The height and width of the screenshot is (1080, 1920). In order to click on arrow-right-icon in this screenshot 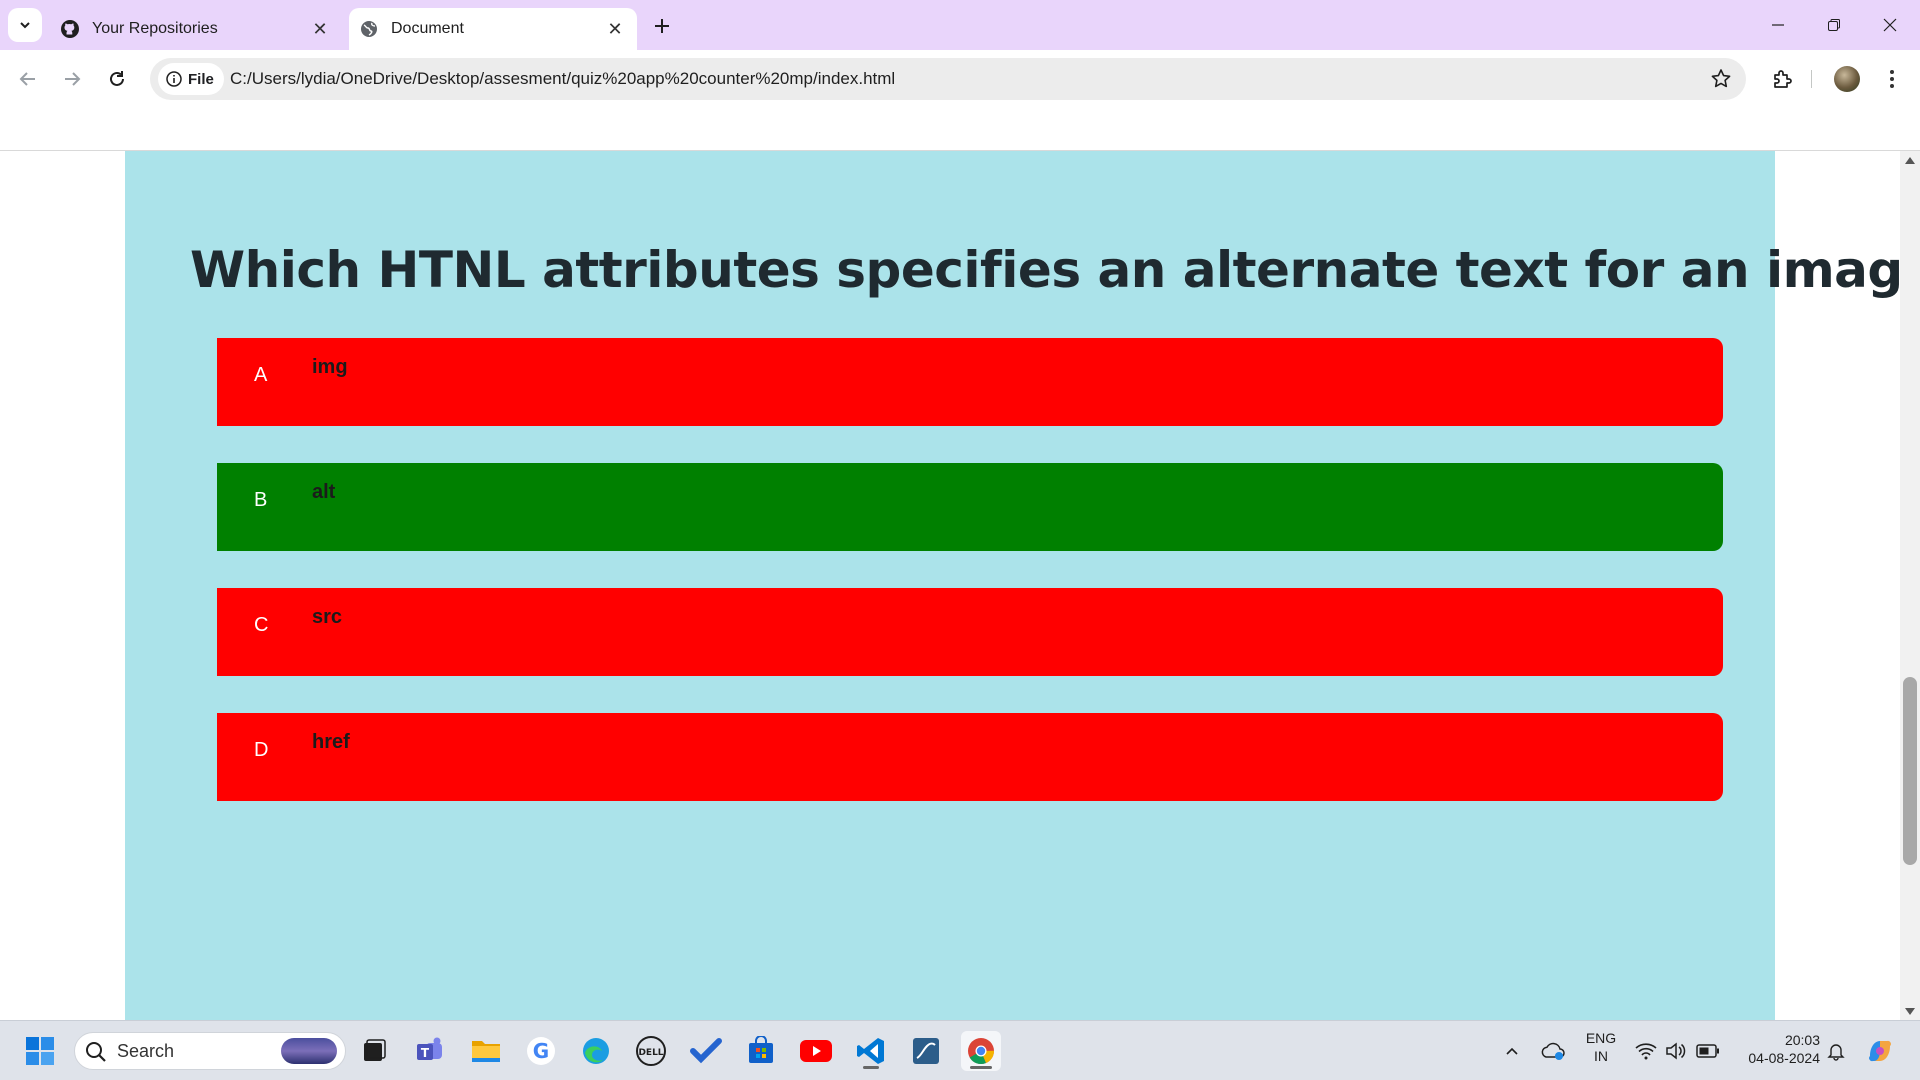, I will do `click(73, 79)`.